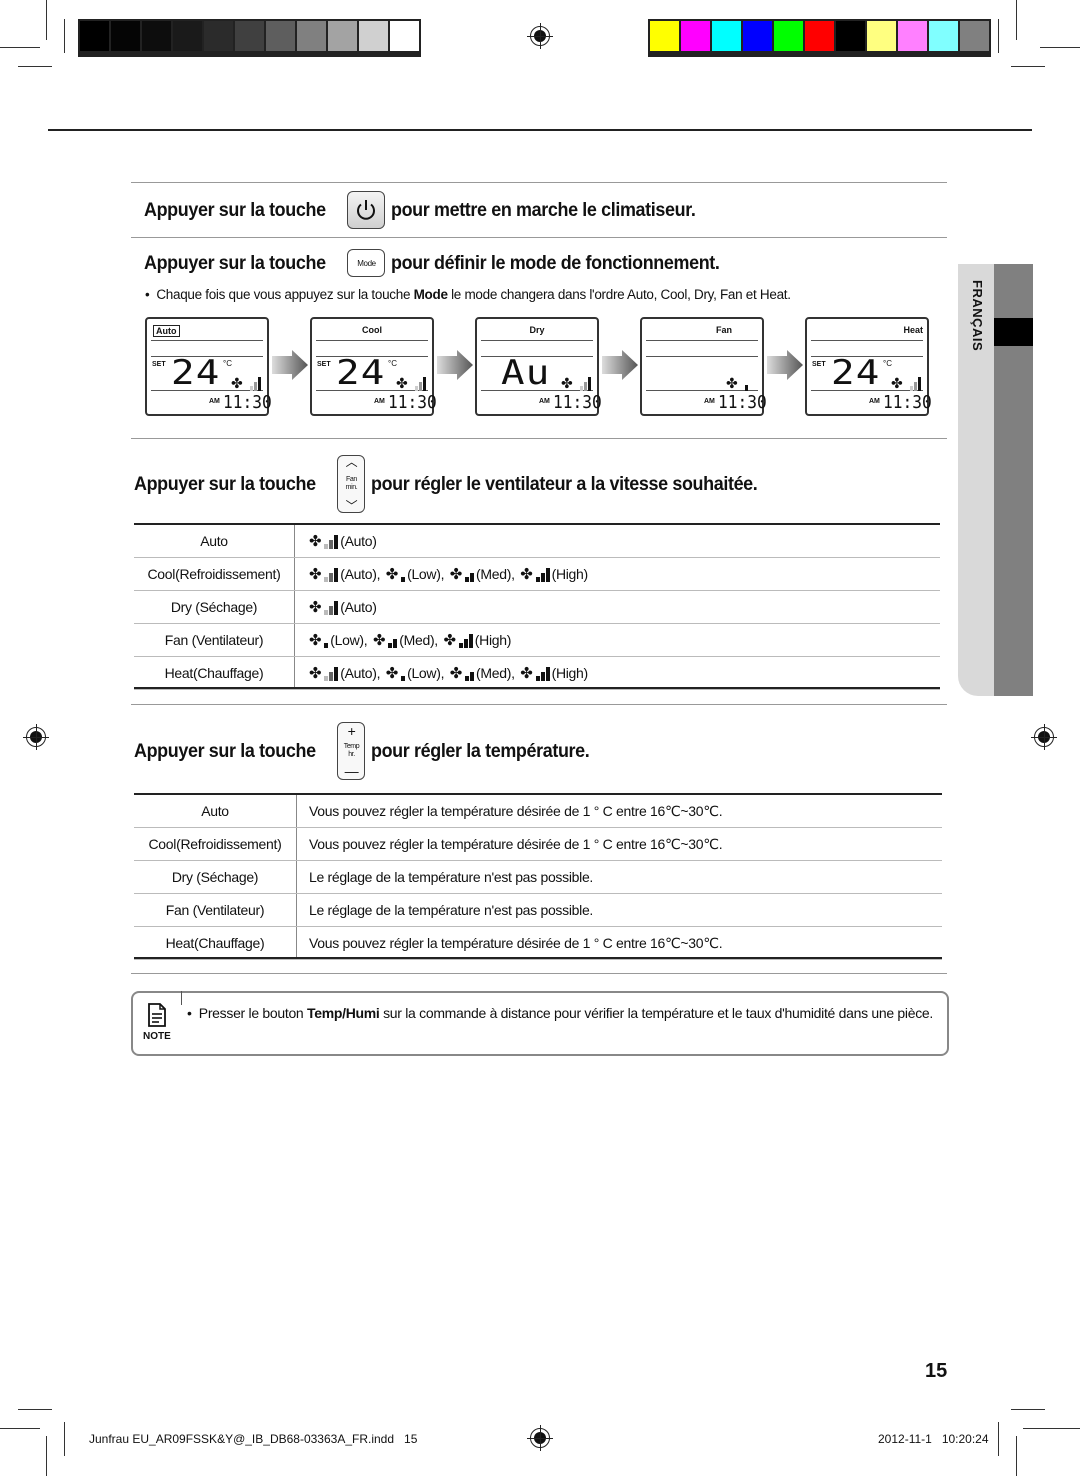  What do you see at coordinates (936, 1371) in the screenshot?
I see `page-number: 15` at bounding box center [936, 1371].